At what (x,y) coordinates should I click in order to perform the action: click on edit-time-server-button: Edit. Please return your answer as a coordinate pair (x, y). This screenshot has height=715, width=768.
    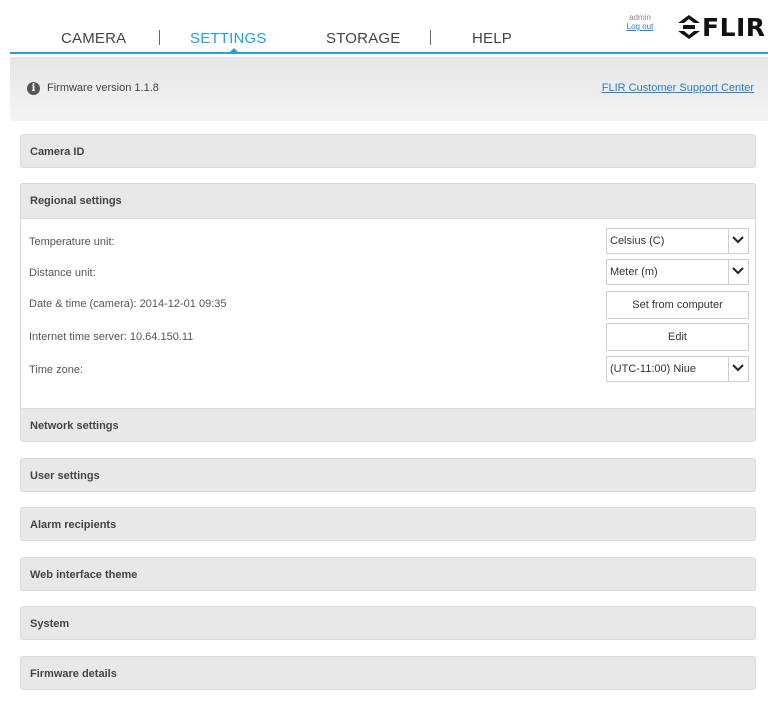
    Looking at the image, I should click on (677, 337).